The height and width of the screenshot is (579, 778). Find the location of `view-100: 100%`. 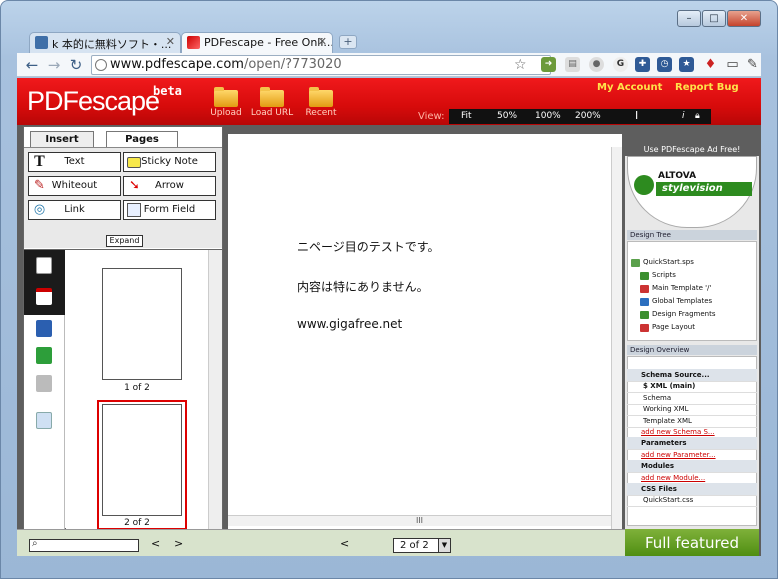

view-100: 100% is located at coordinates (548, 116).